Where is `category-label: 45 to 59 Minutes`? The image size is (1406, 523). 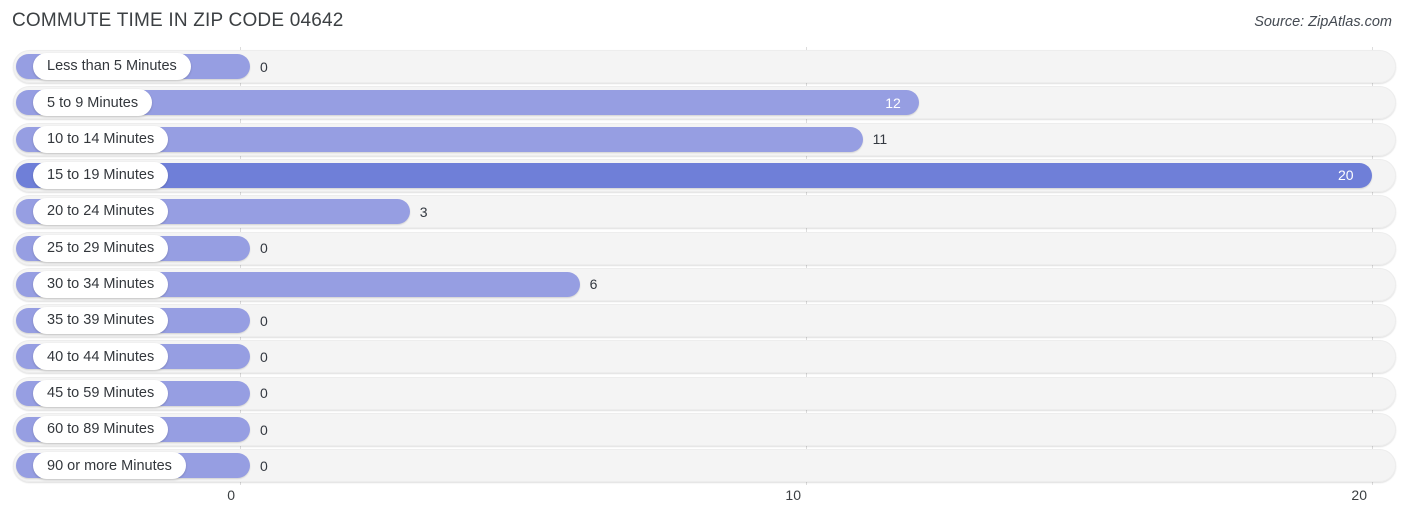
category-label: 45 to 59 Minutes is located at coordinates (101, 392).